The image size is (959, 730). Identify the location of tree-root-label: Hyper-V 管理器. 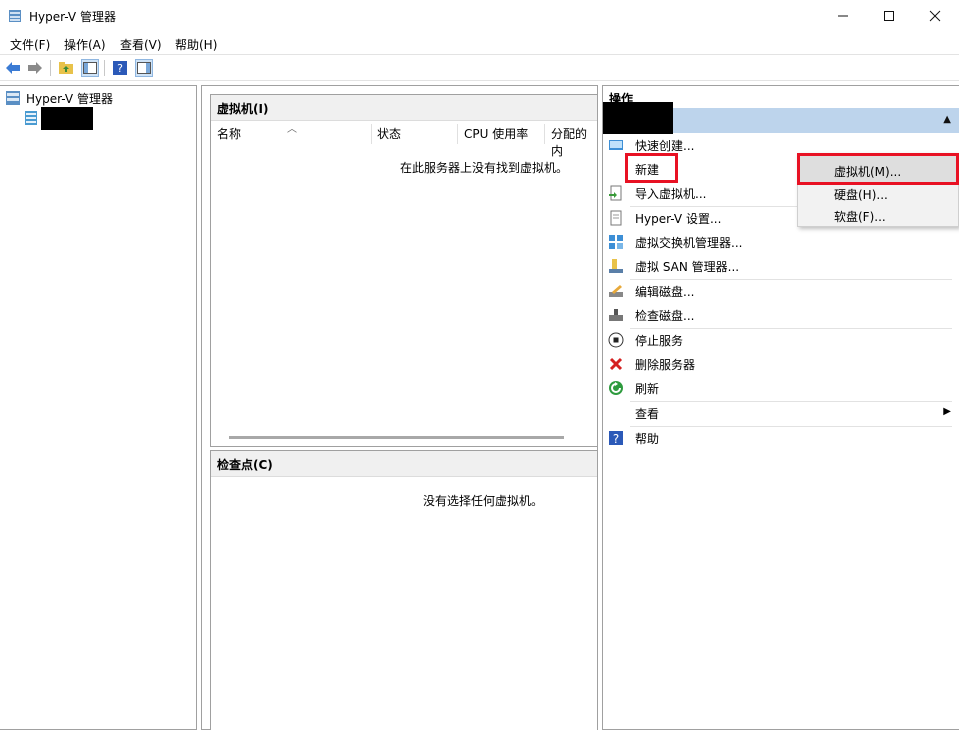
(69, 98).